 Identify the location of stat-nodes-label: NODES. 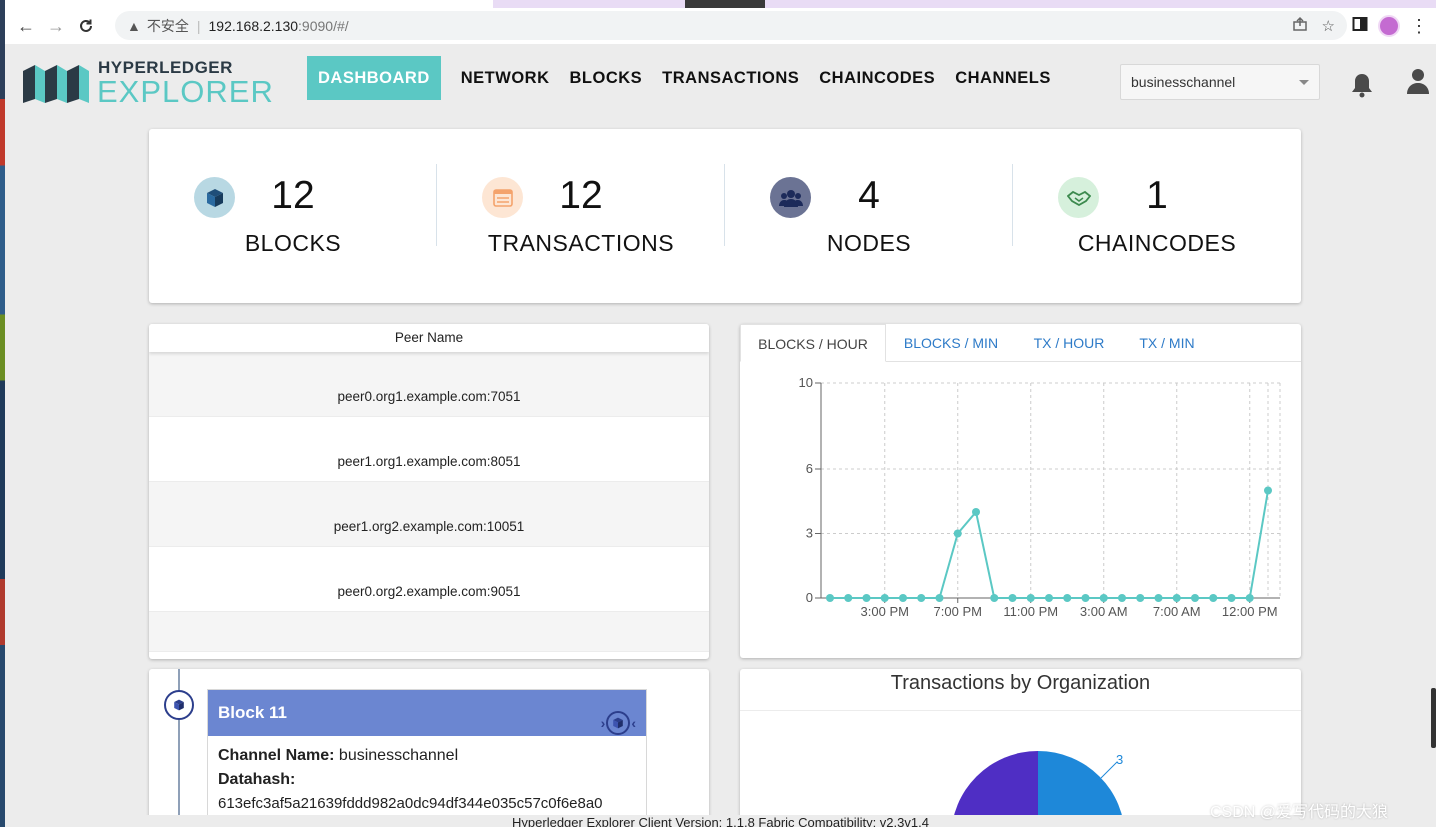
(869, 243).